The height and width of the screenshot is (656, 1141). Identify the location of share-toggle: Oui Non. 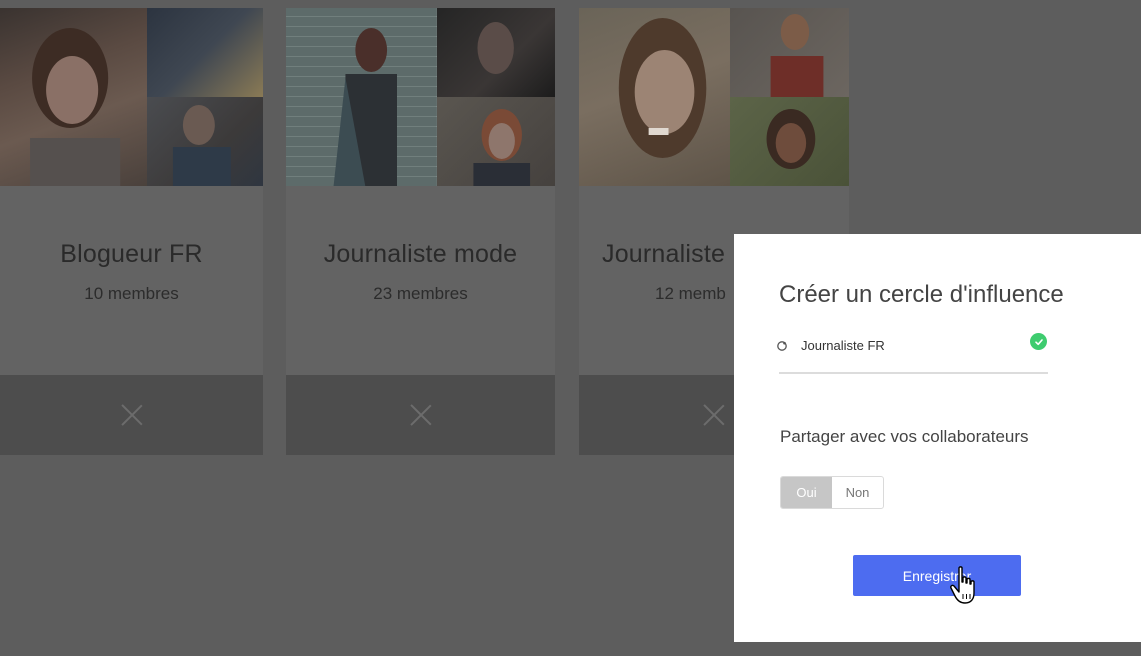
(832, 492).